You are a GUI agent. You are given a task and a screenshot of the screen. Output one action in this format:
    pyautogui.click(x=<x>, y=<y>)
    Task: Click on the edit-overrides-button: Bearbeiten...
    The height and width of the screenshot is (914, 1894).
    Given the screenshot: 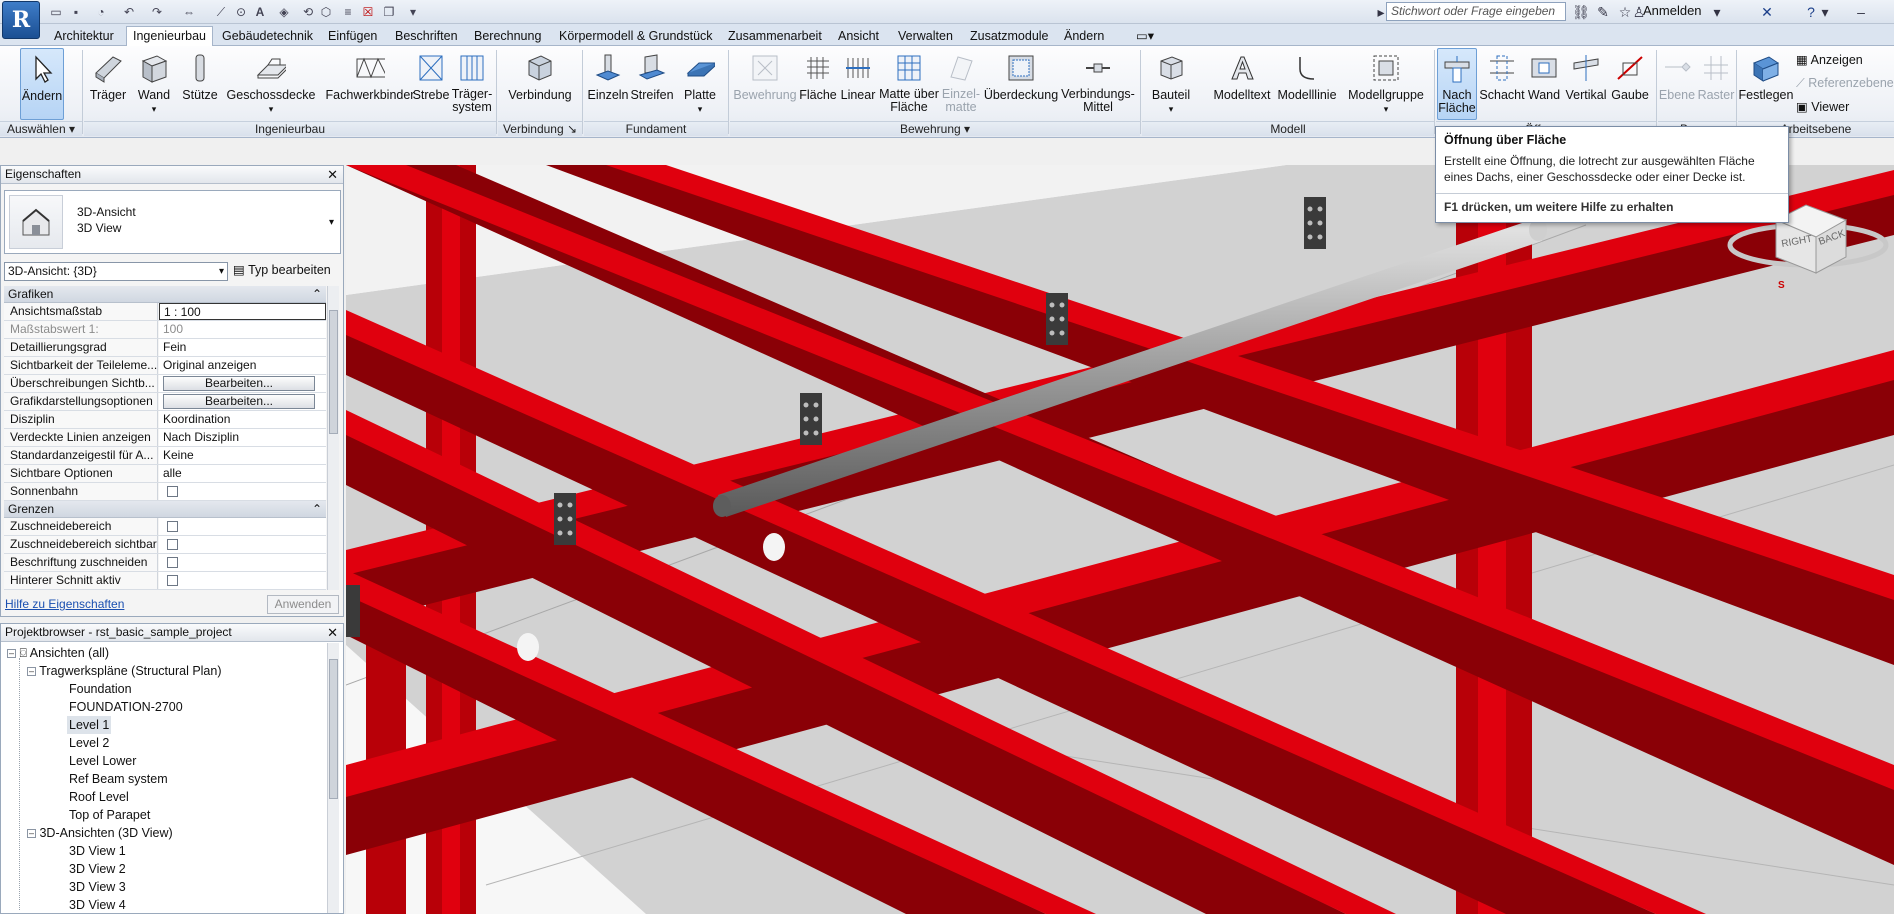 What is the action you would take?
    pyautogui.click(x=239, y=383)
    